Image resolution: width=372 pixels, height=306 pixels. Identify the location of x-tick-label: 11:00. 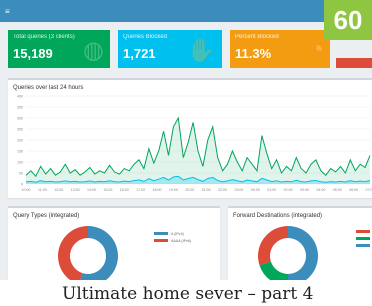
(42, 190).